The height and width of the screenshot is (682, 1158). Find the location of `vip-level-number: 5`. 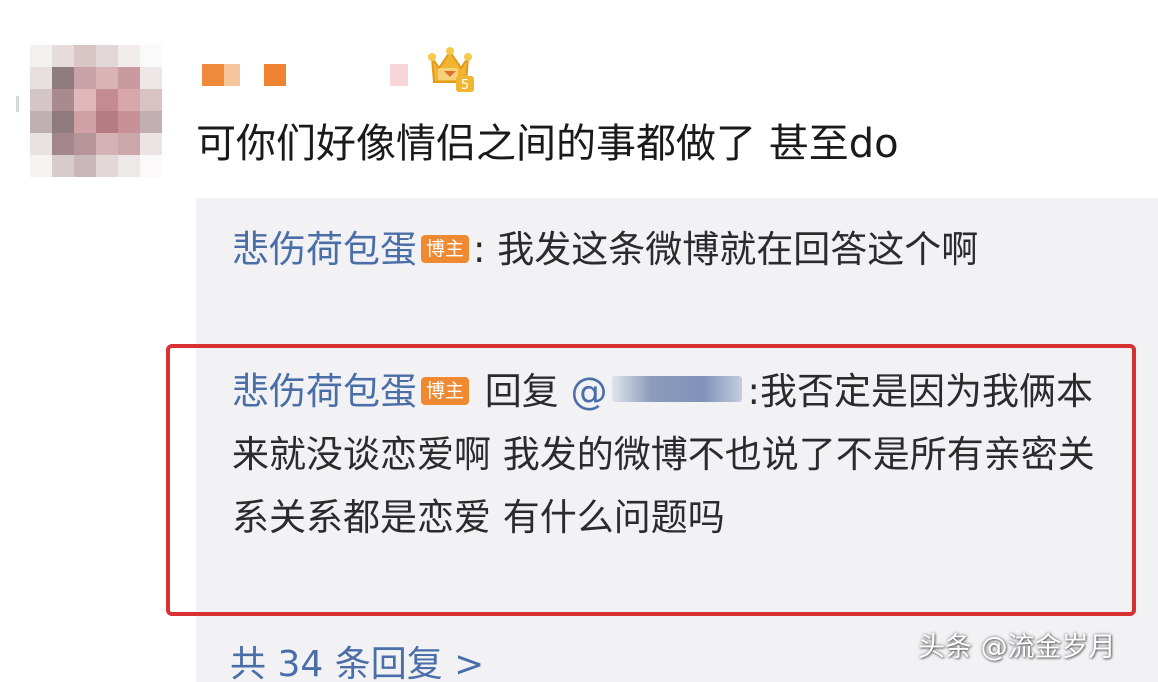

vip-level-number: 5 is located at coordinates (465, 85).